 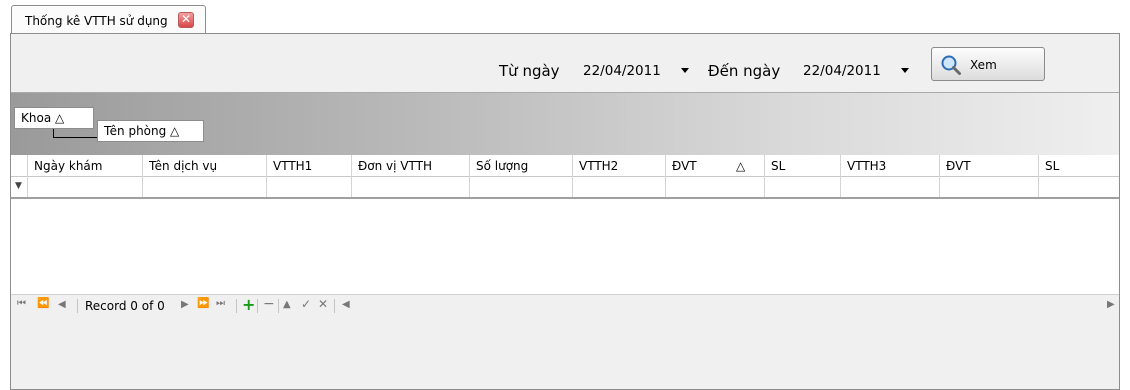 I want to click on group-chip-khoa-label: Khoa △, so click(x=43, y=118).